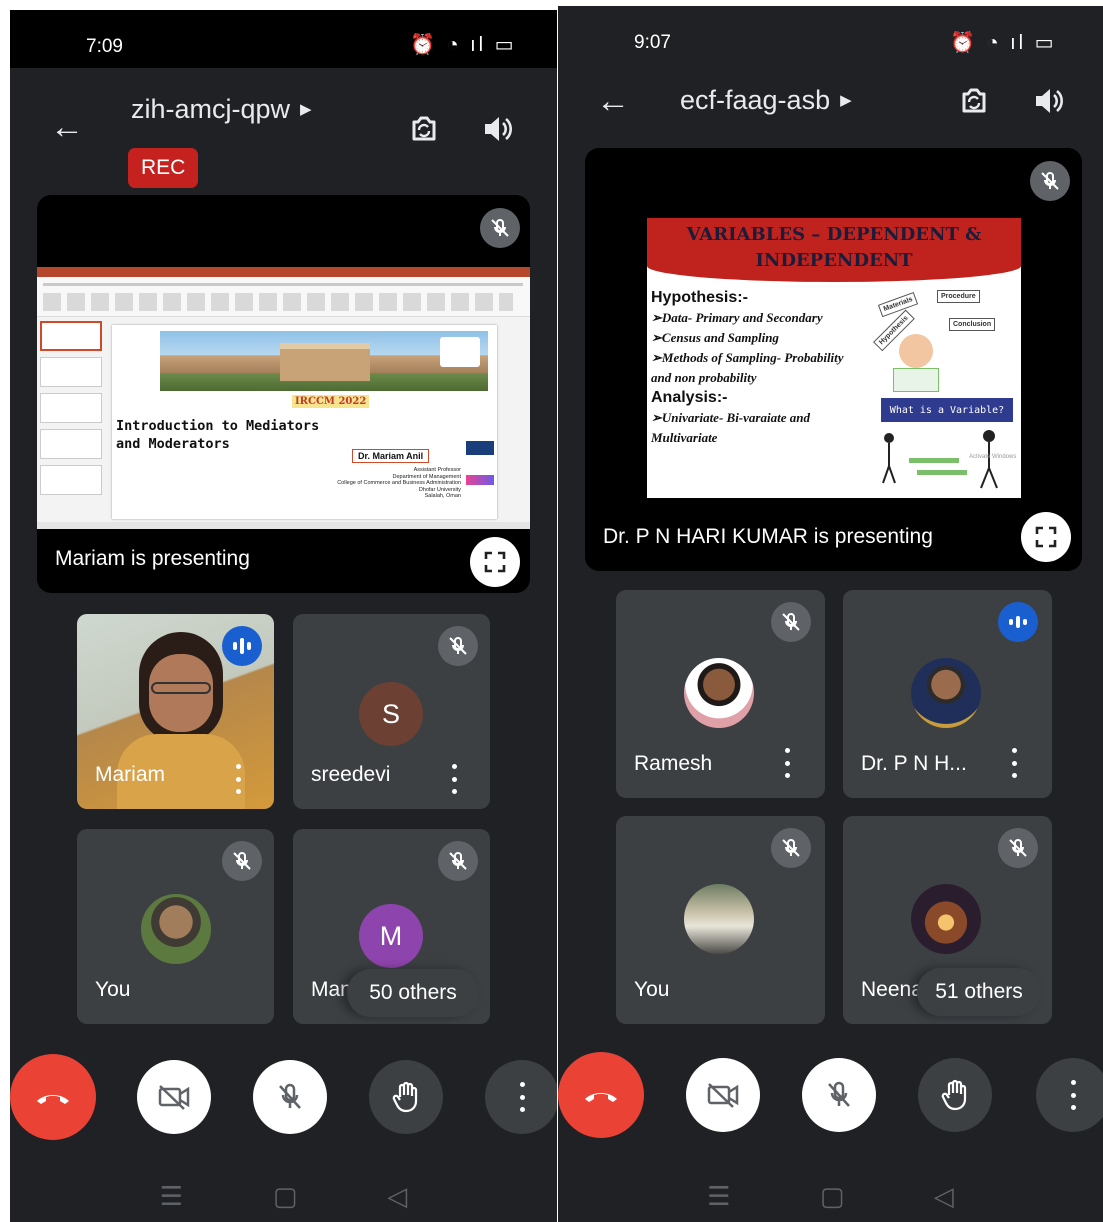 The image size is (1103, 1222). I want to click on participant-tile-manju: M Manju 50 others, so click(391, 926).